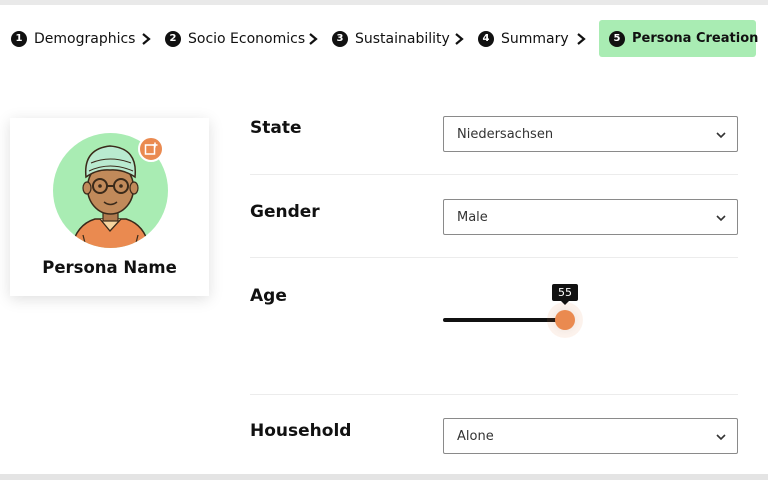  I want to click on step-label: Socio Economics, so click(247, 38).